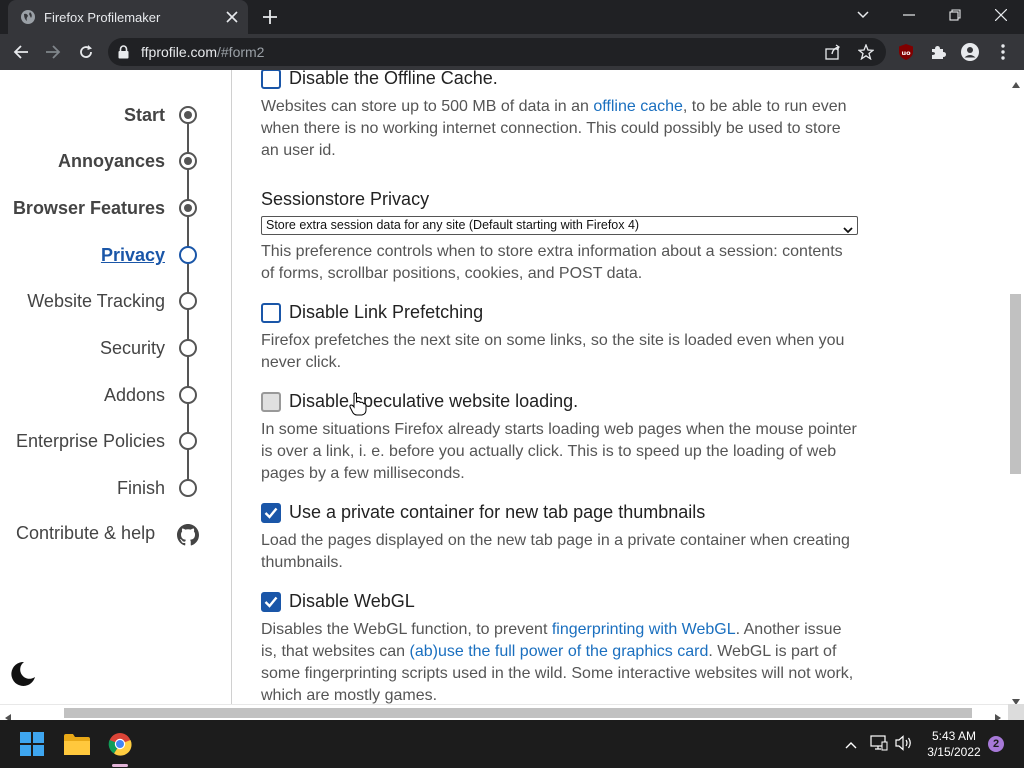 The image size is (1024, 768). Describe the element at coordinates (419, 401) in the screenshot. I see `speculative-loading-option: Disable speculative website loading.` at that location.